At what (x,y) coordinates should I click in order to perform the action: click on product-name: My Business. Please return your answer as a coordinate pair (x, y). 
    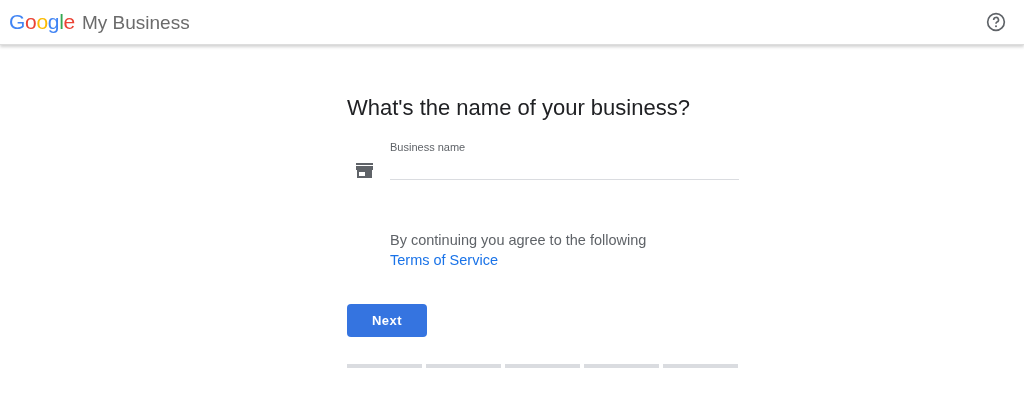
    Looking at the image, I should click on (136, 23).